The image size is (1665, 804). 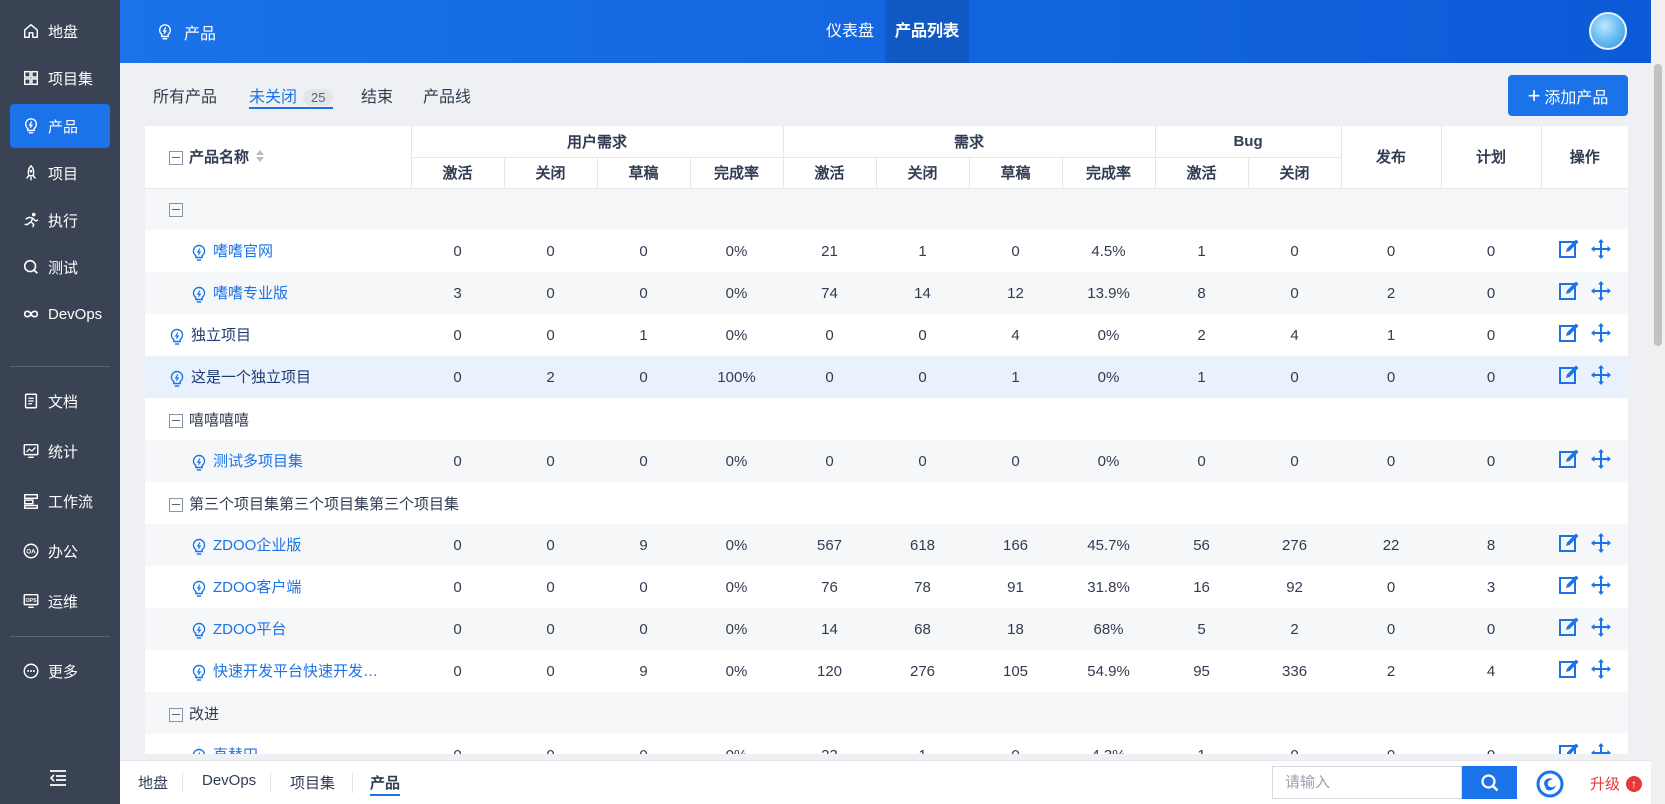 I want to click on bottom-tab-program: 项目集, so click(x=312, y=784).